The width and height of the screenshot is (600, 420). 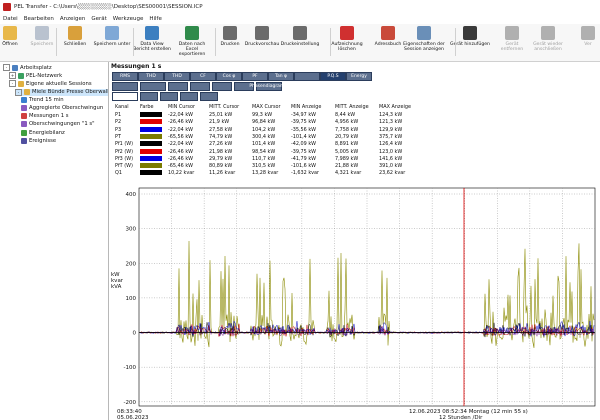 What do you see at coordinates (24, 99) in the screenshot?
I see `trend-icon` at bounding box center [24, 99].